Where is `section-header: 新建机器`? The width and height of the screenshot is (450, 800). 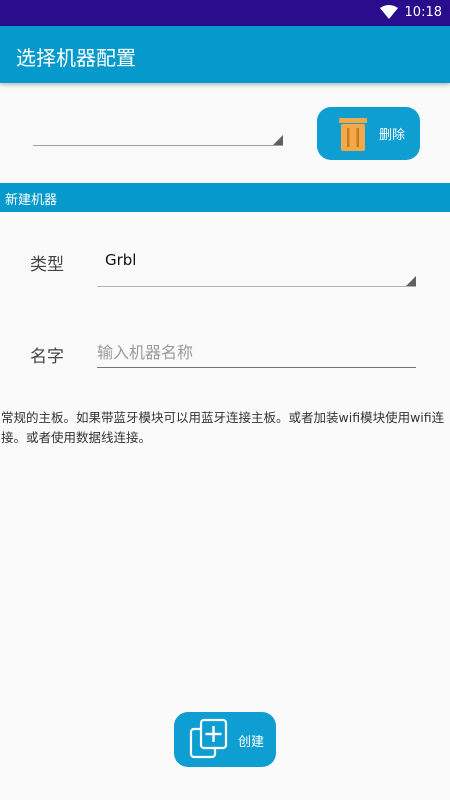 section-header: 新建机器 is located at coordinates (225, 197).